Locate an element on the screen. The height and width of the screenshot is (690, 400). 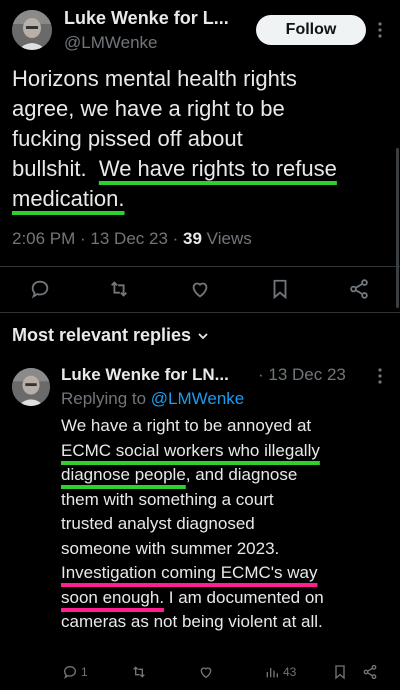
reply-like-button is located at coordinates (206, 672).